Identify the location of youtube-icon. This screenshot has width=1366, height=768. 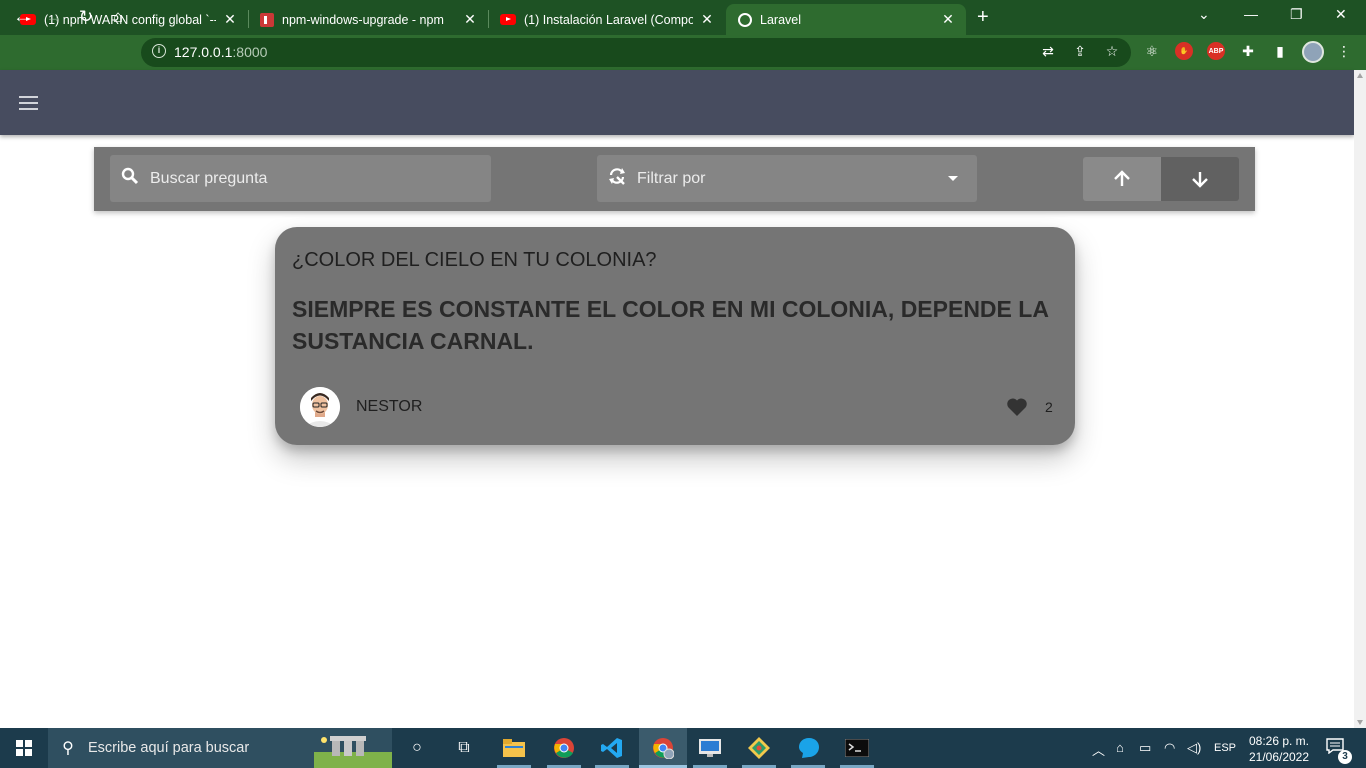
(508, 19).